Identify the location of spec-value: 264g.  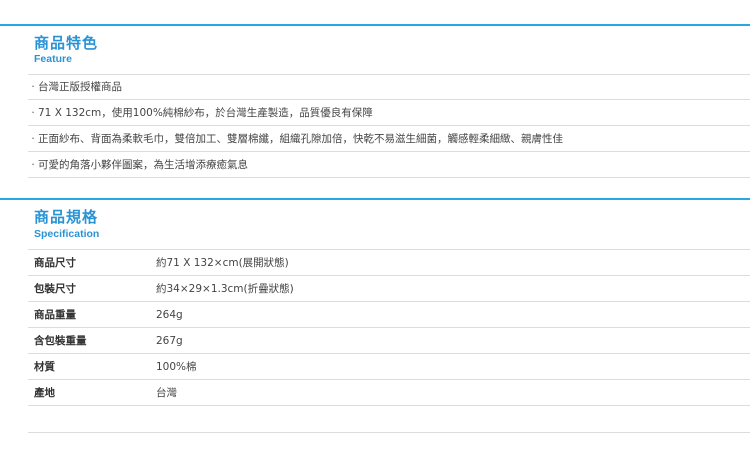
(169, 315).